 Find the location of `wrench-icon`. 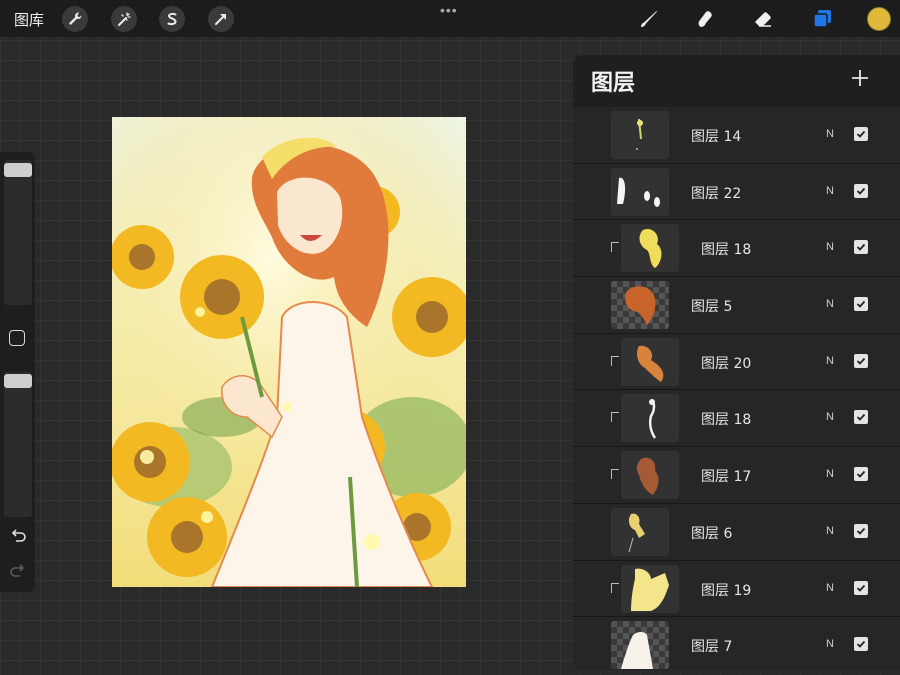

wrench-icon is located at coordinates (75, 19).